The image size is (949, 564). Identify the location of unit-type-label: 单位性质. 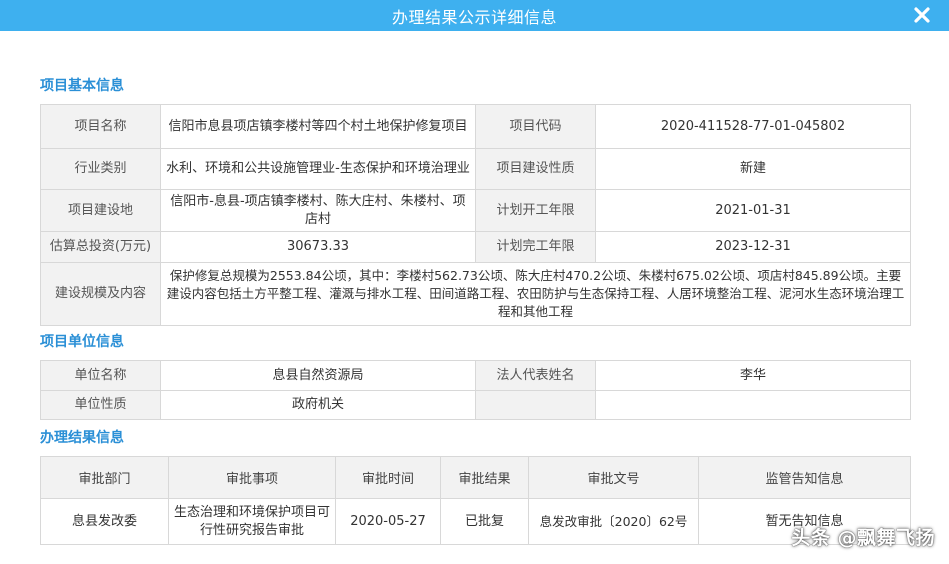
(100, 405).